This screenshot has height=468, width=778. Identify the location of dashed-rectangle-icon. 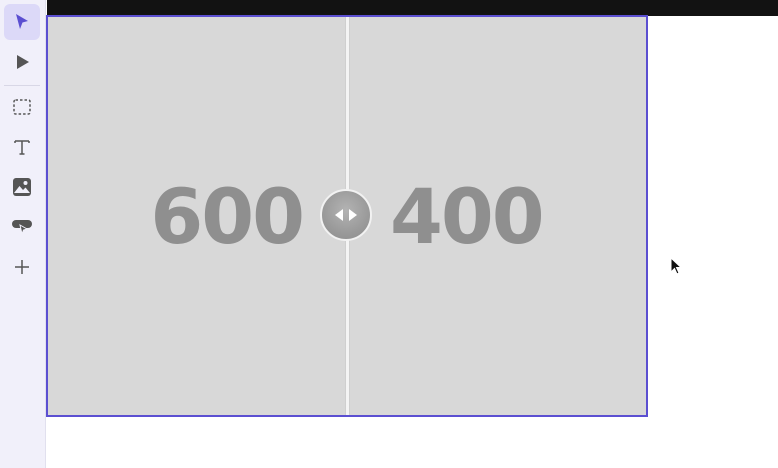
(22, 107).